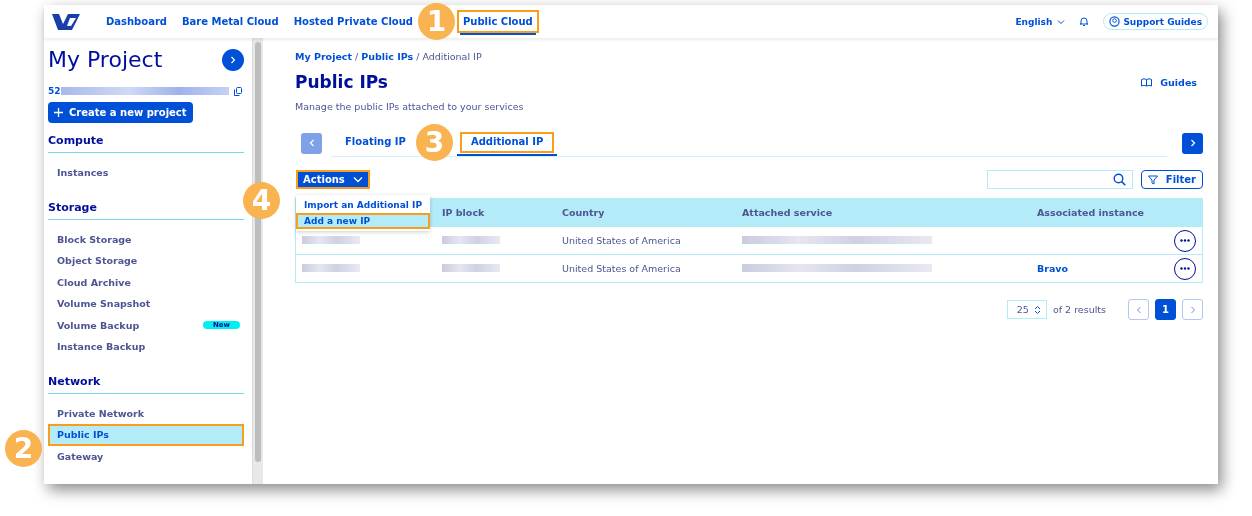 This screenshot has width=1252, height=516. What do you see at coordinates (363, 205) in the screenshot?
I see `menu-item: Import an Additional IP` at bounding box center [363, 205].